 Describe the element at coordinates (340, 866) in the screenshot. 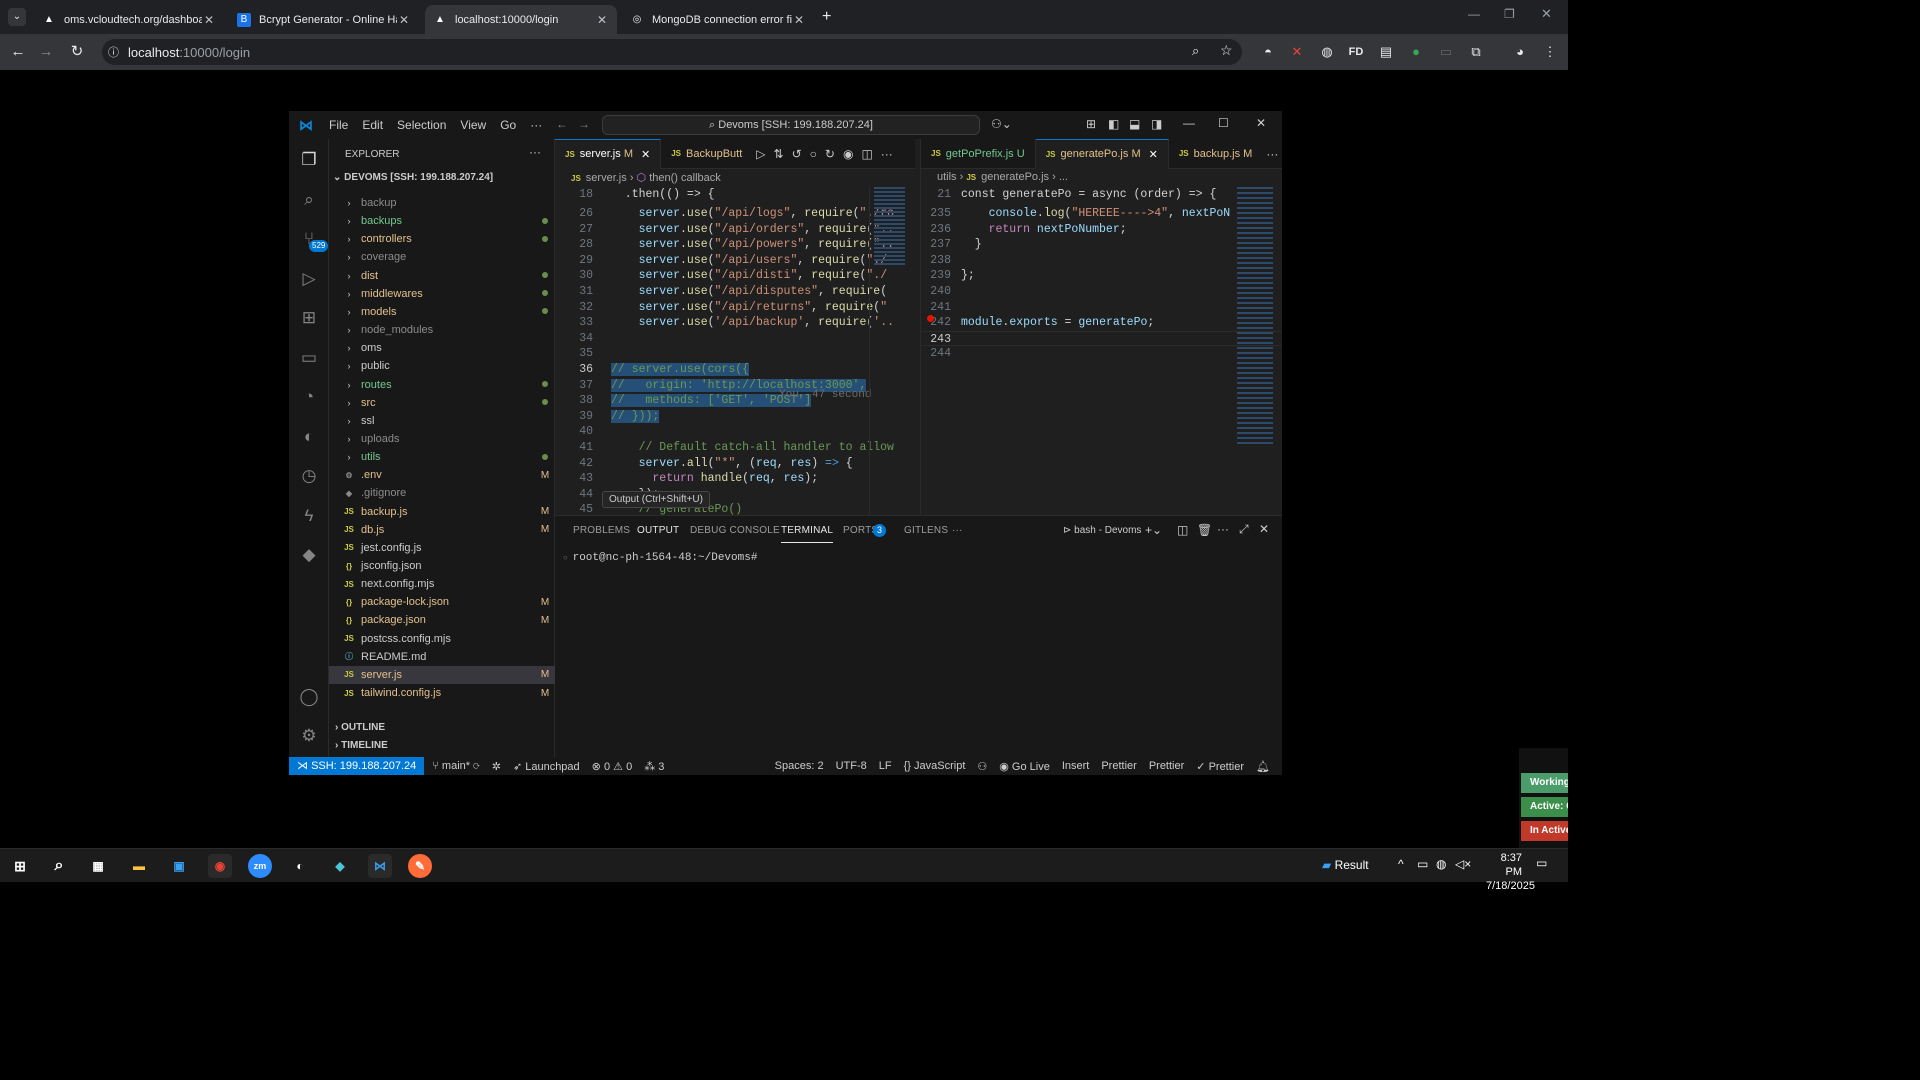

I see `app-diamond-icon: ◆` at that location.